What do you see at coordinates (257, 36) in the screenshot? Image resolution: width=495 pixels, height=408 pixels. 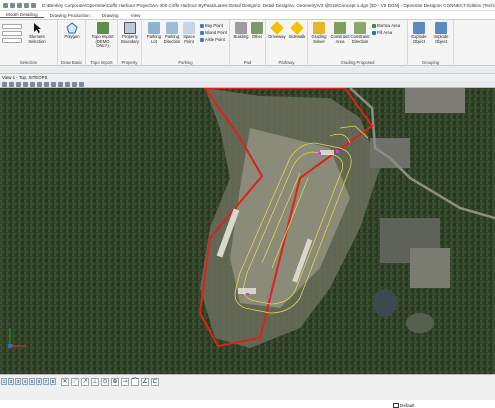 I see `other-pad-label: Other` at bounding box center [257, 36].